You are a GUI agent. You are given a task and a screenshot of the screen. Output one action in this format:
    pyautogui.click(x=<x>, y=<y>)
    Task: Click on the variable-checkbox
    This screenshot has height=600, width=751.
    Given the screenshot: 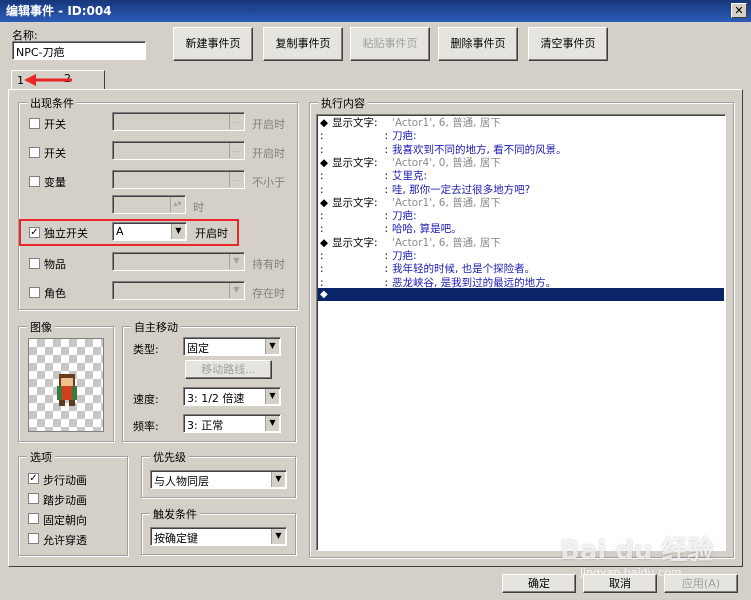 What is the action you would take?
    pyautogui.click(x=34, y=181)
    